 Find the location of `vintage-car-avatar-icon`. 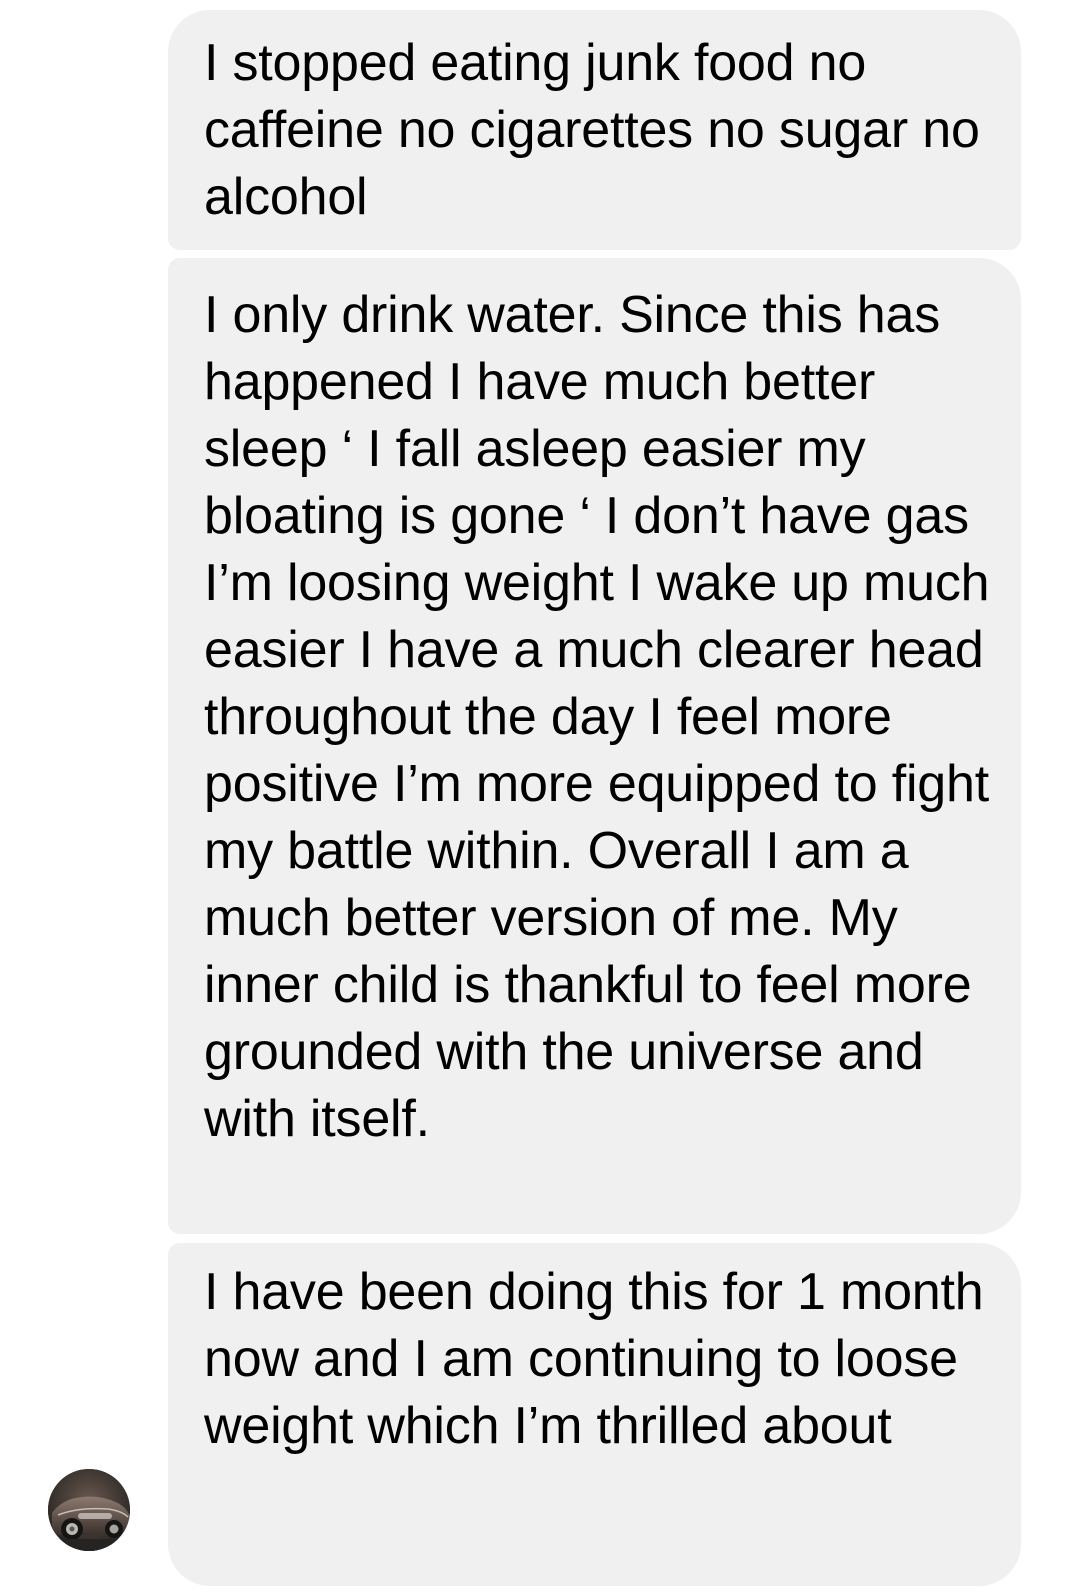

vintage-car-avatar-icon is located at coordinates (89, 1510).